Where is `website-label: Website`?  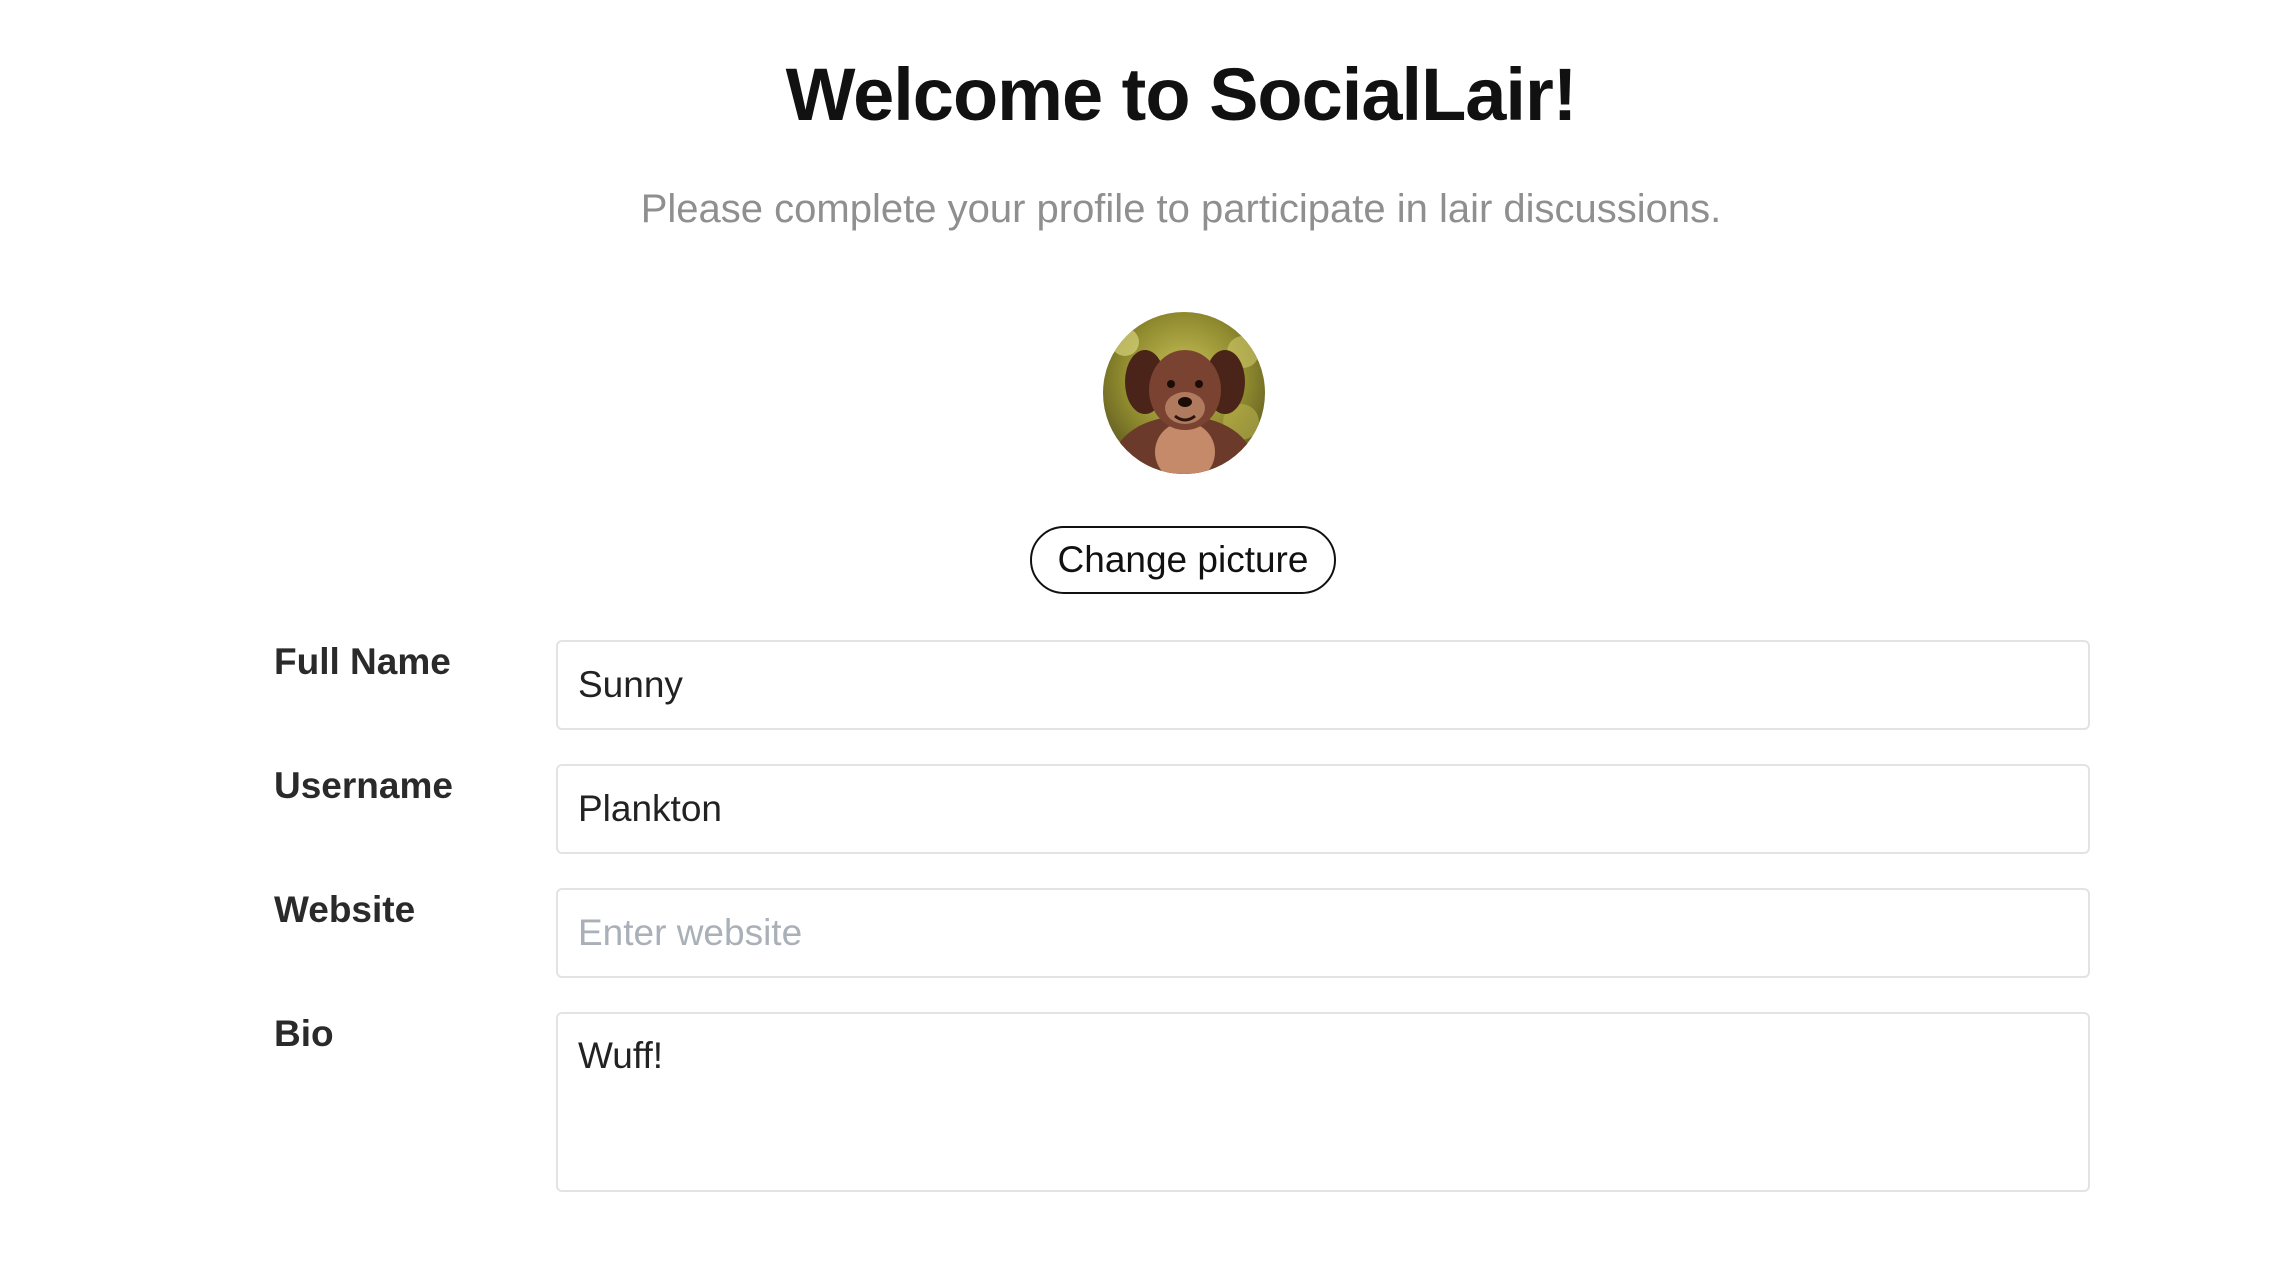
website-label: Website is located at coordinates (345, 909).